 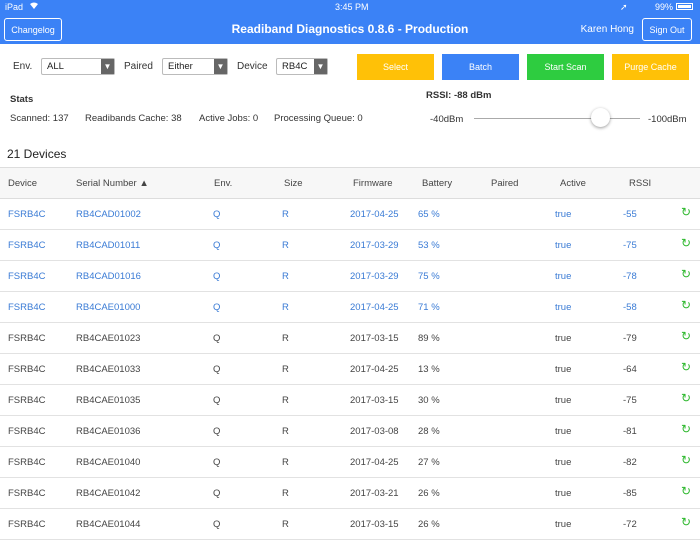 What do you see at coordinates (37, 154) in the screenshot?
I see `device-count: 21 Devices` at bounding box center [37, 154].